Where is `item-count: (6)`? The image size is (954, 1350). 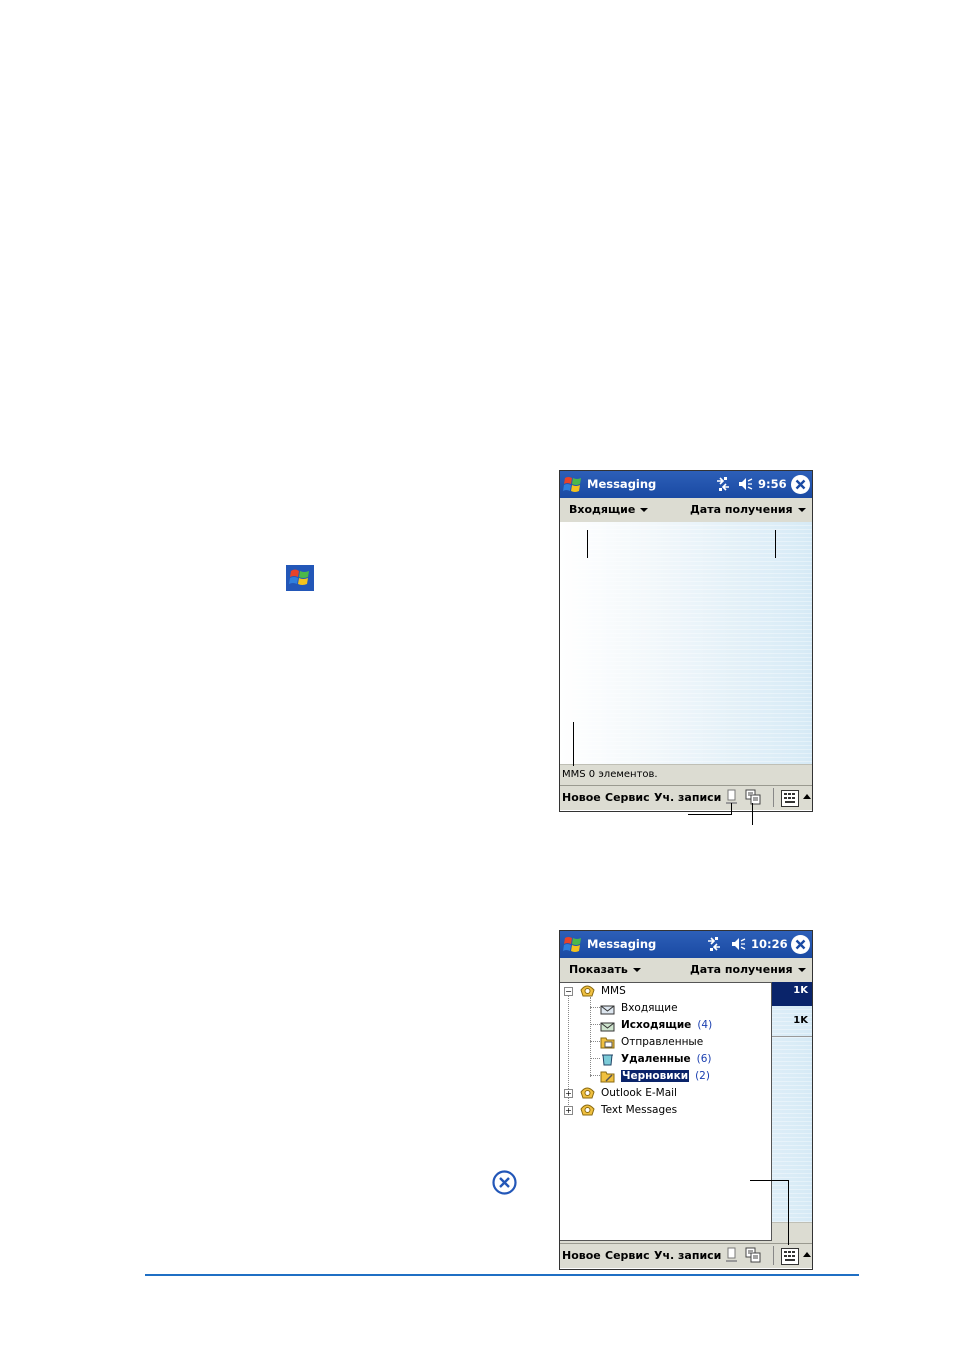 item-count: (6) is located at coordinates (704, 1059).